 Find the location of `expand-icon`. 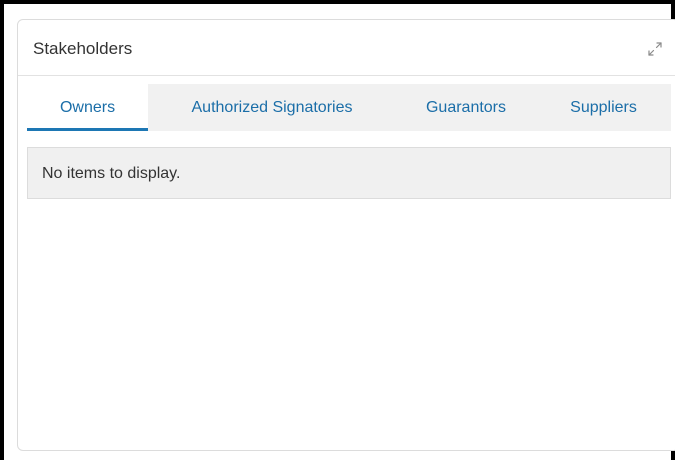

expand-icon is located at coordinates (655, 49).